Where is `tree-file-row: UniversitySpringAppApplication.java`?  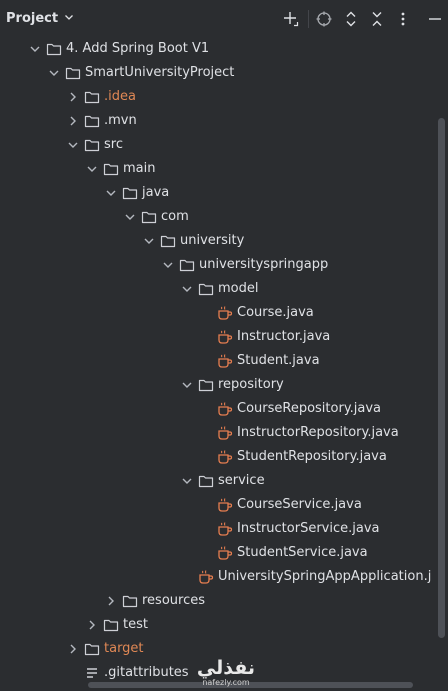 tree-file-row: UniversitySpringAppApplication.java is located at coordinates (216, 577).